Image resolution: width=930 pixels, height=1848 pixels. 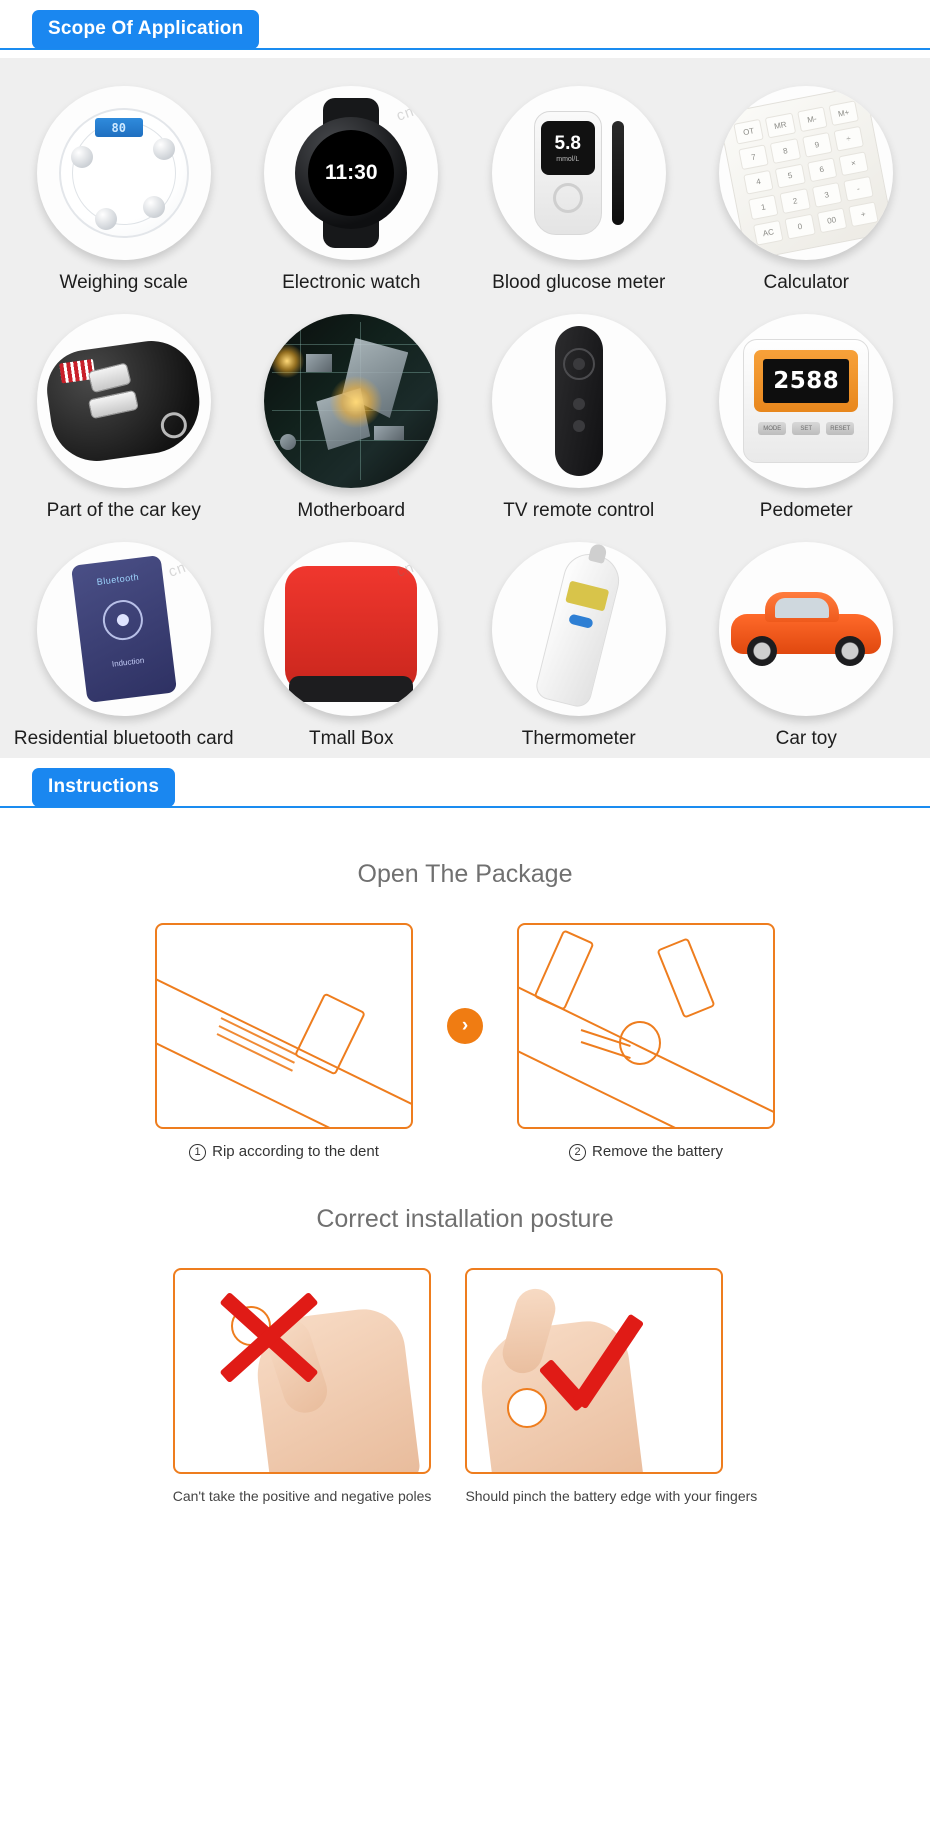 I want to click on package-edge-line, so click(x=284, y=1040).